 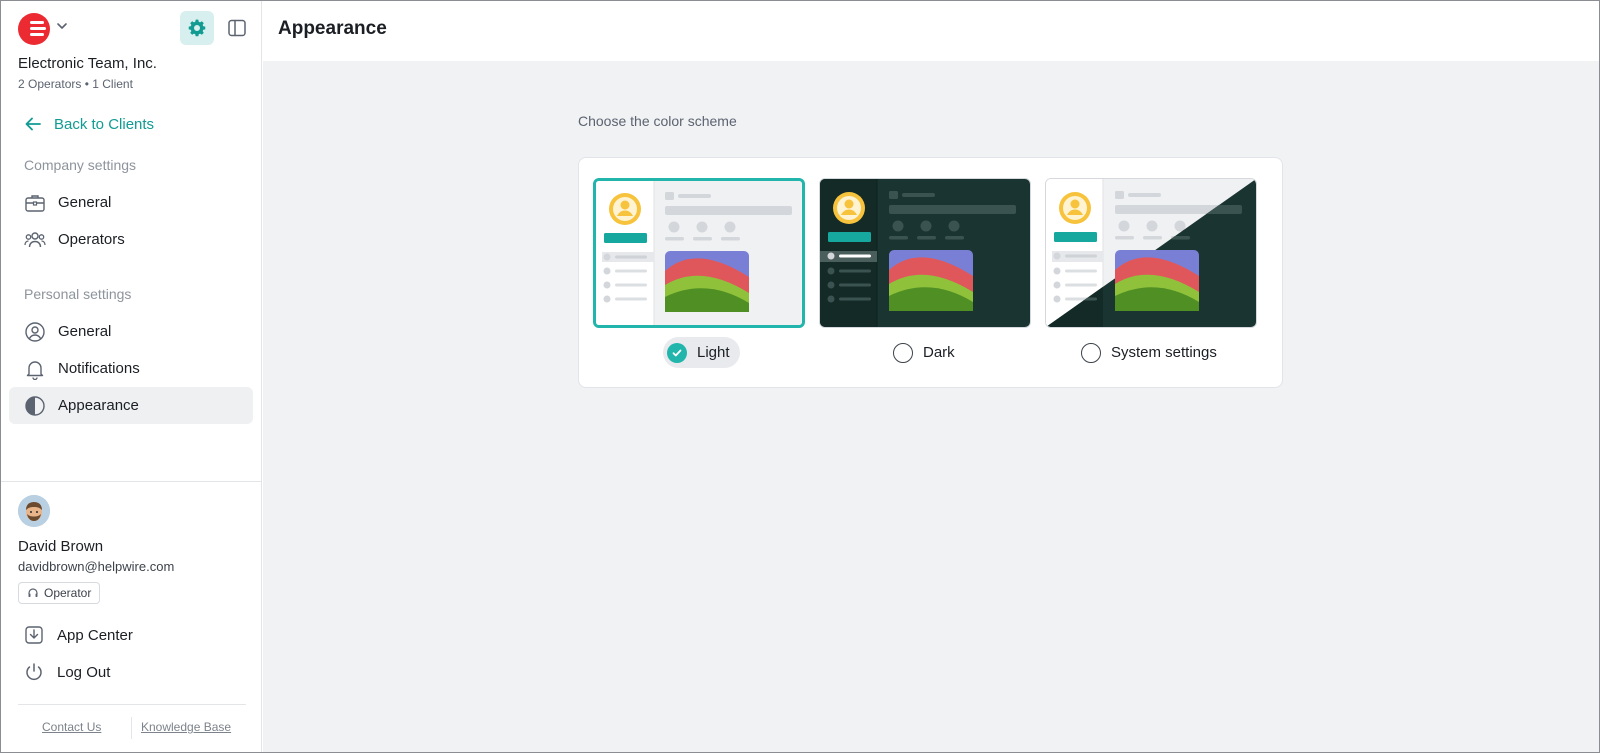 I want to click on light-theme-option: Light, so click(x=701, y=352).